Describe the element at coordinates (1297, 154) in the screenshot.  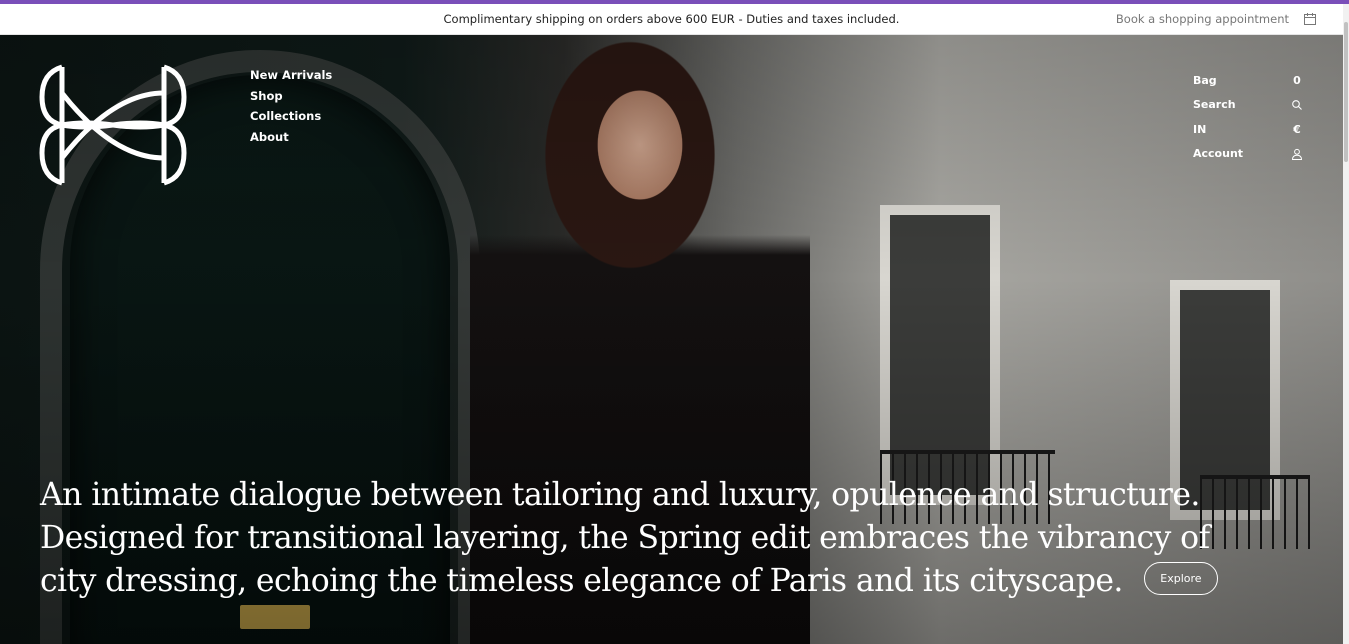
I see `user-icon` at that location.